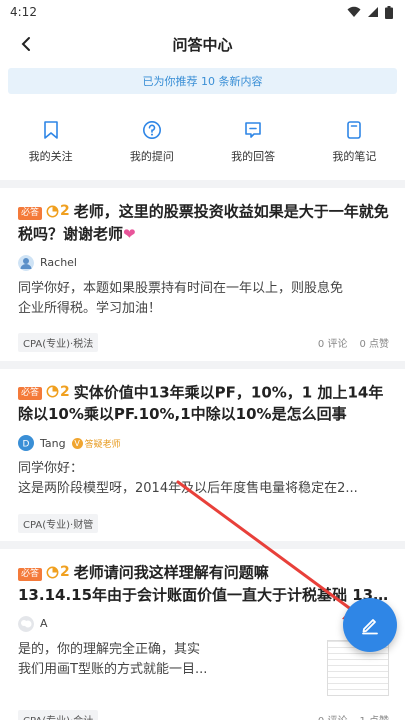 The height and width of the screenshot is (720, 405). I want to click on question-icon, so click(151, 130).